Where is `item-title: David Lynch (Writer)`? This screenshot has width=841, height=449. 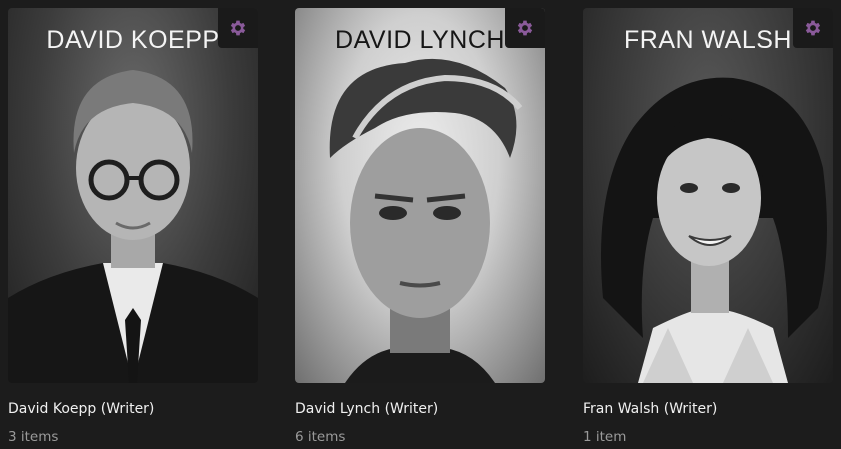
item-title: David Lynch (Writer) is located at coordinates (420, 409).